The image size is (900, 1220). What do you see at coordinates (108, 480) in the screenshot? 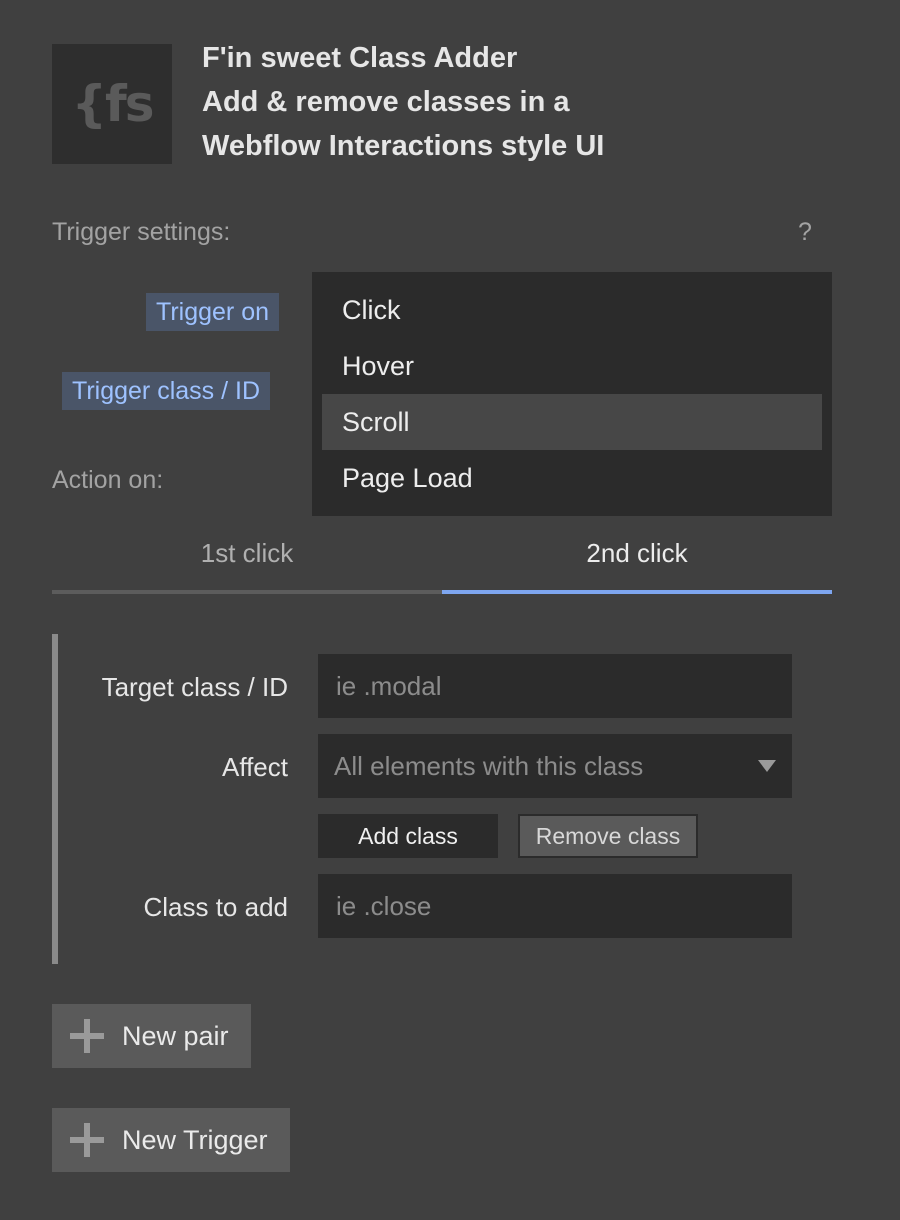
I see `action-on-label: Action on:` at bounding box center [108, 480].